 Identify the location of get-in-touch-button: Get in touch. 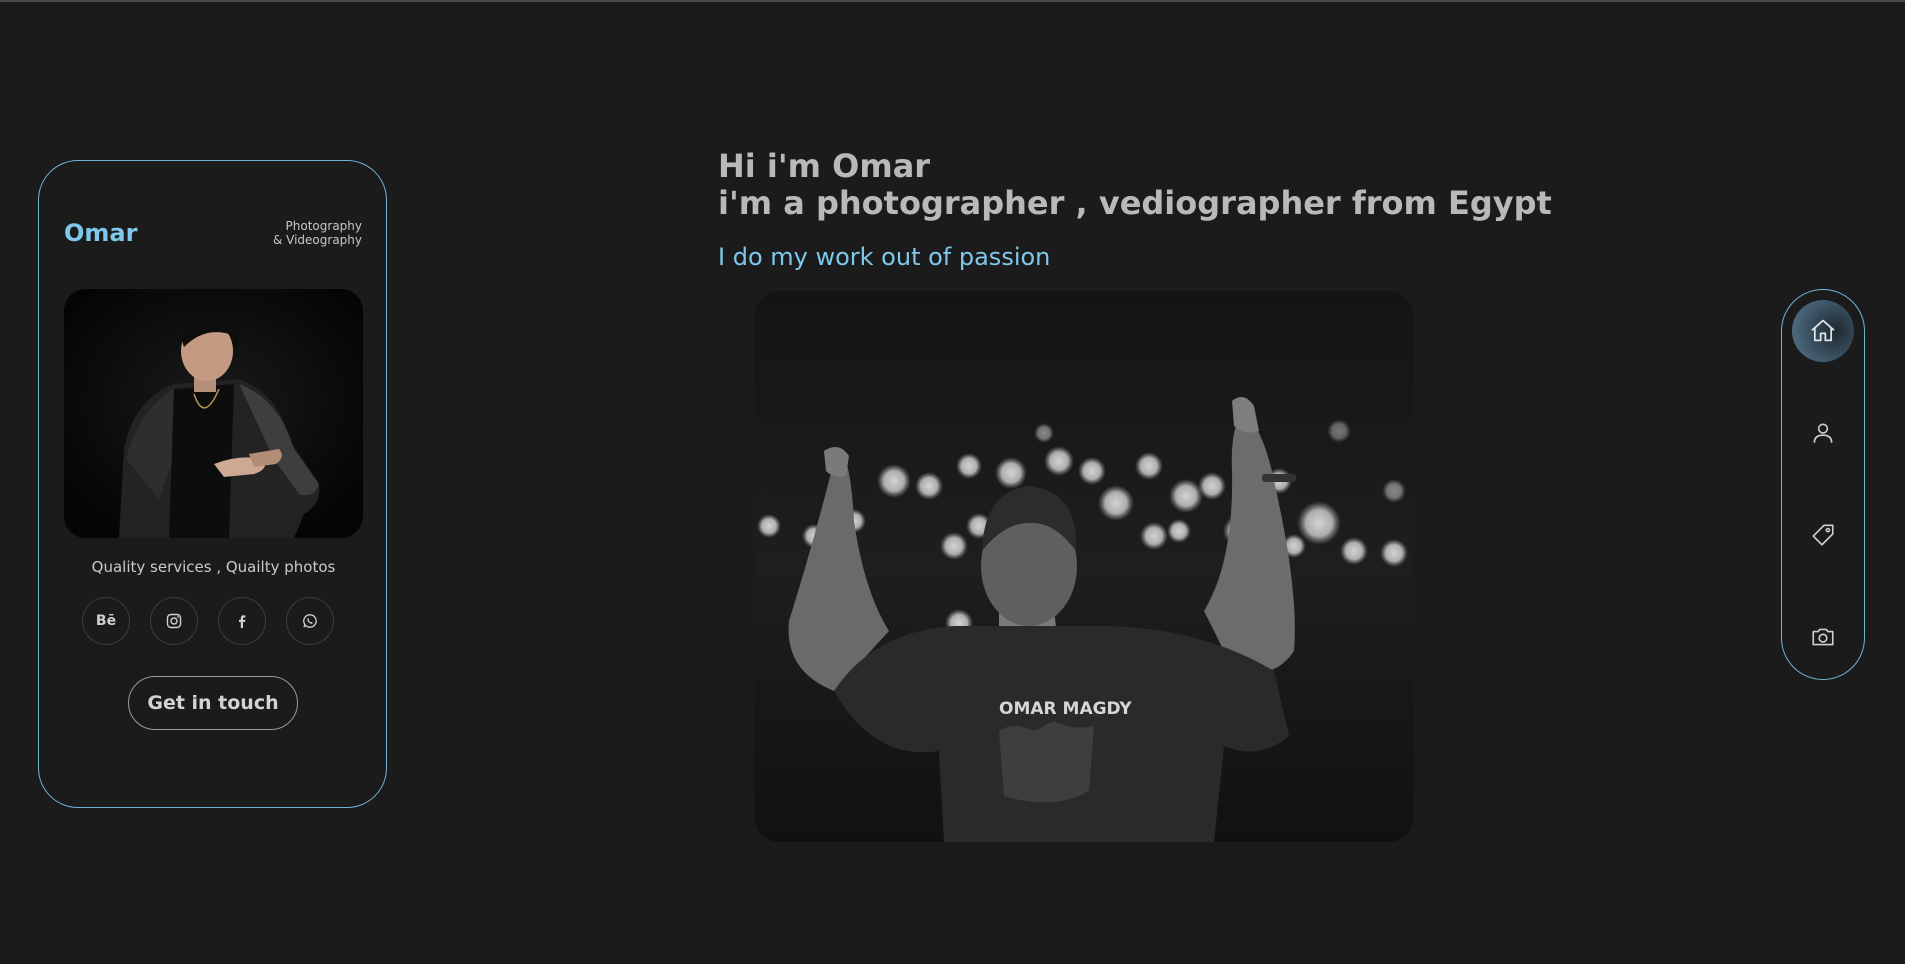
(213, 703).